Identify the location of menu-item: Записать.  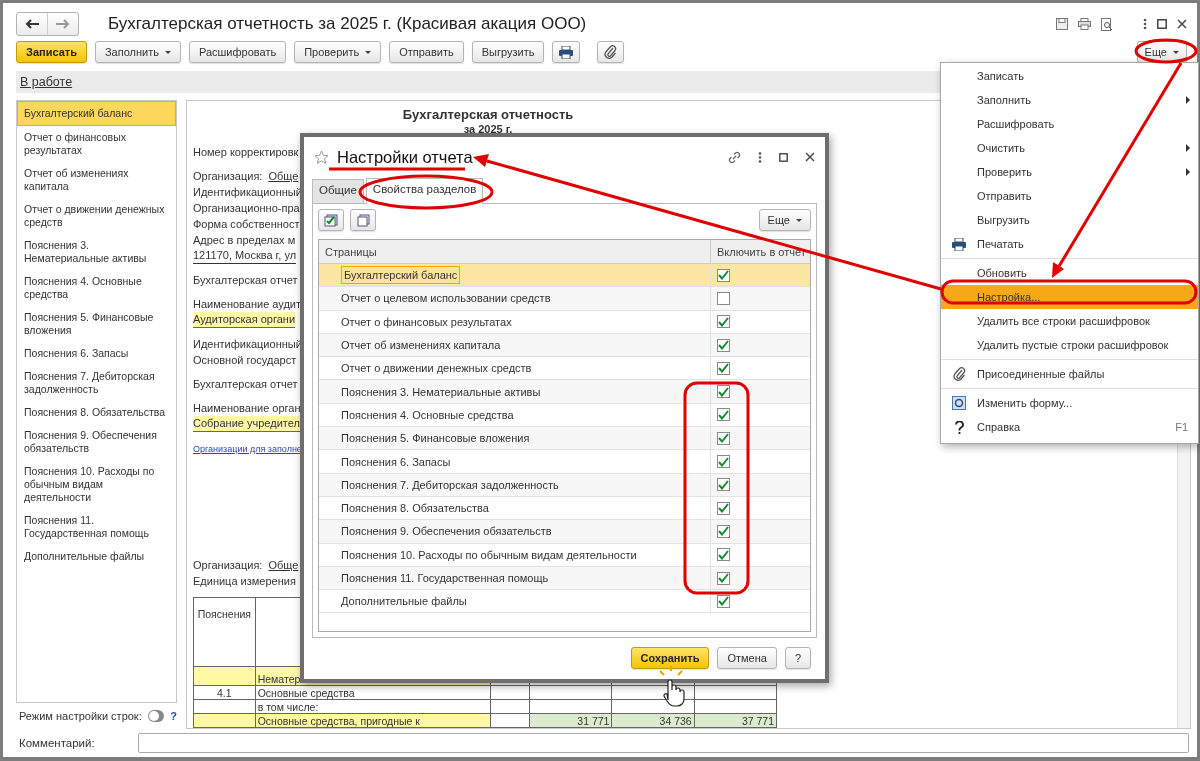
(1069, 76).